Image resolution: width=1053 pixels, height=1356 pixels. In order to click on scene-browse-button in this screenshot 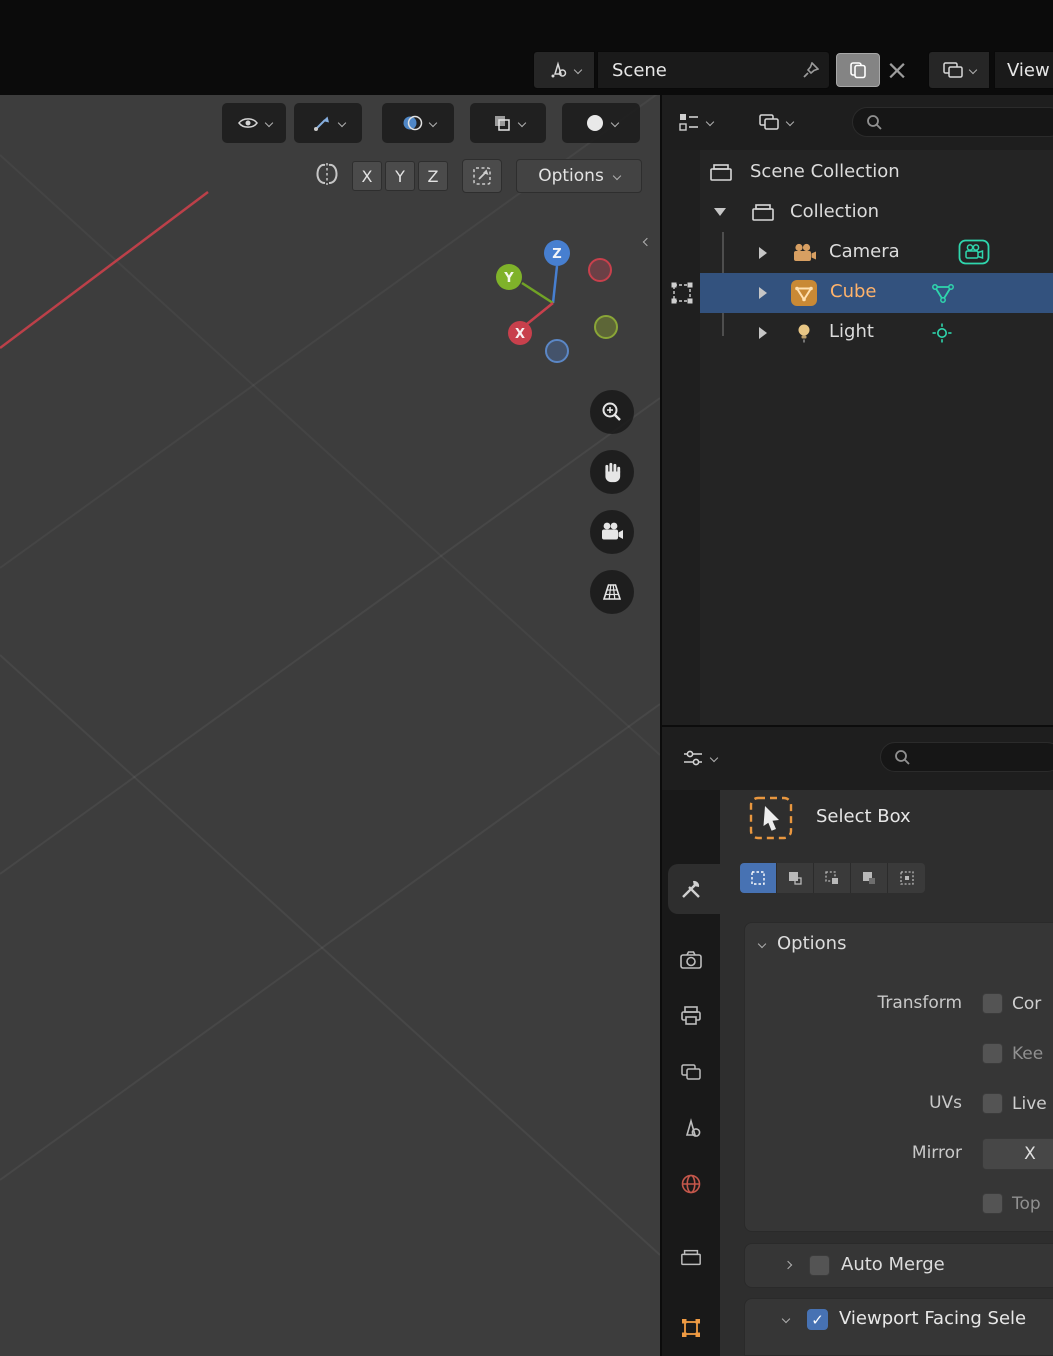, I will do `click(564, 70)`.